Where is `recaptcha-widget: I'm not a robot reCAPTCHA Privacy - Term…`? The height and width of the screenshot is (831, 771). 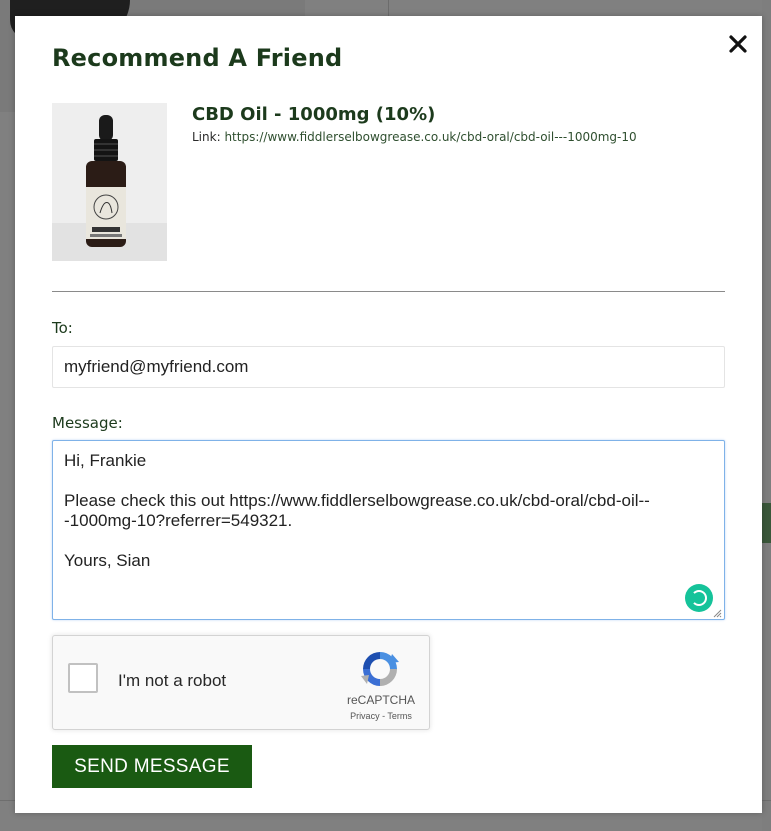
recaptcha-widget: I'm not a robot reCAPTCHA Privacy - Term… is located at coordinates (241, 682).